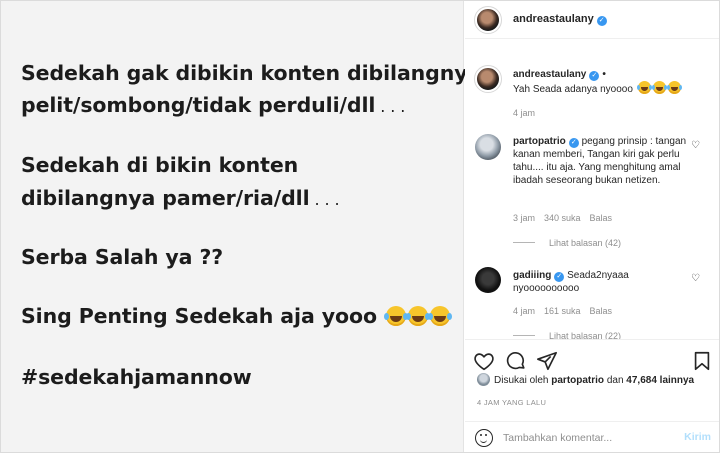  Describe the element at coordinates (697, 437) in the screenshot. I see `post-comment-button: Kirim` at that location.